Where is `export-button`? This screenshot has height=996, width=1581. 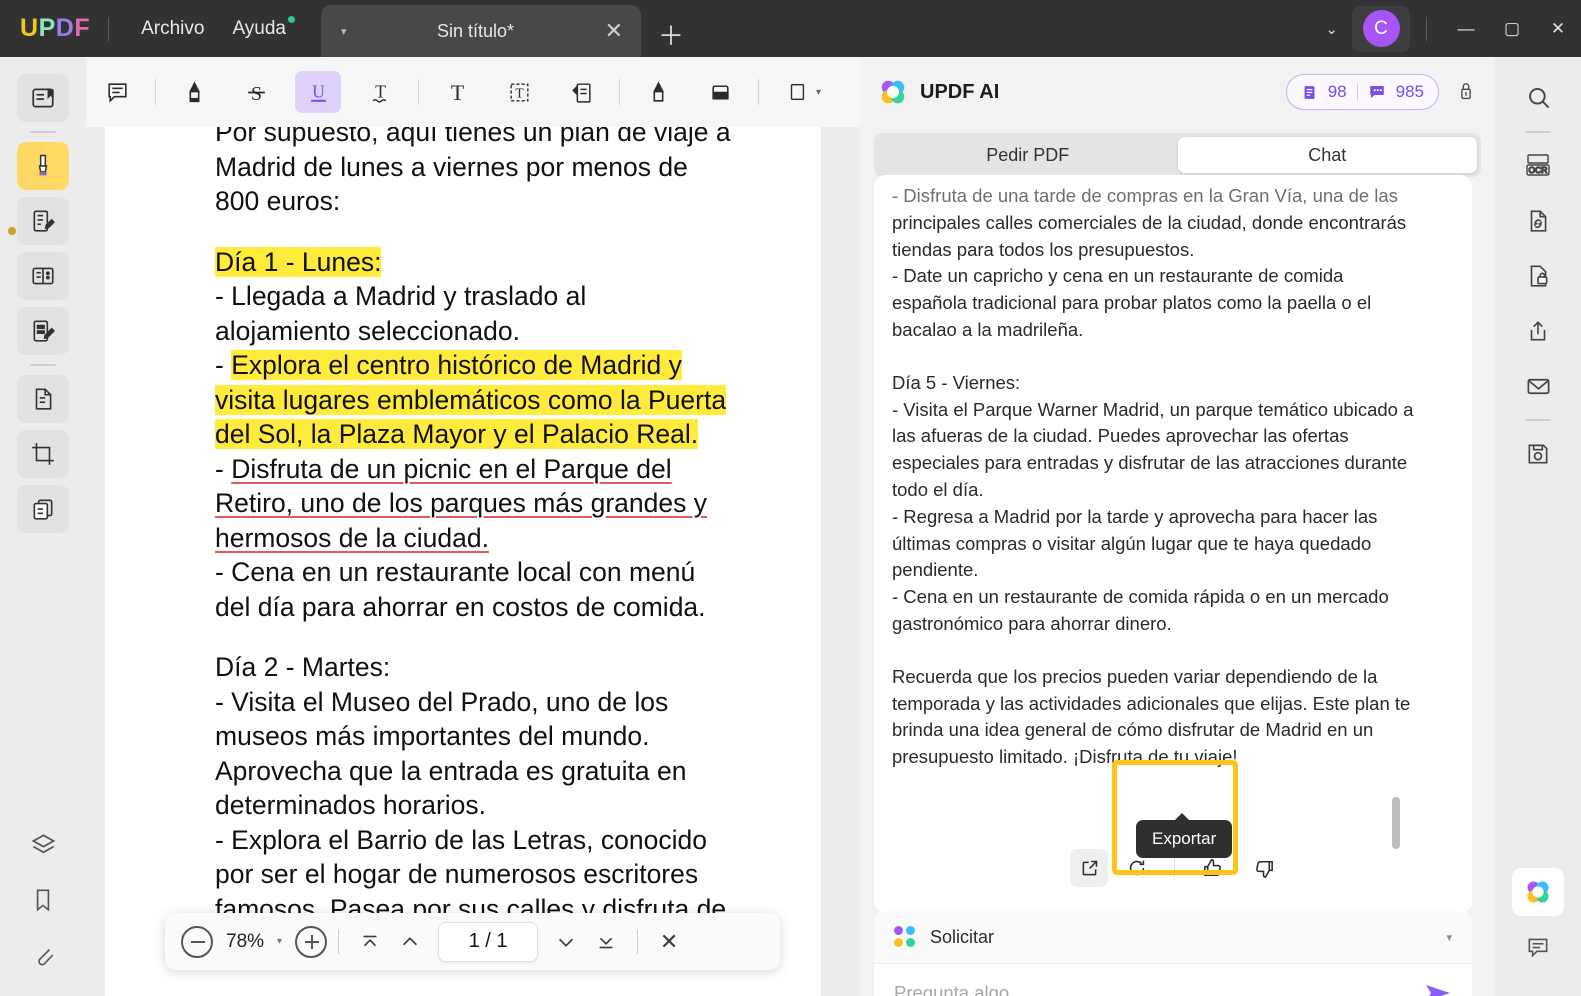
export-button is located at coordinates (1089, 868).